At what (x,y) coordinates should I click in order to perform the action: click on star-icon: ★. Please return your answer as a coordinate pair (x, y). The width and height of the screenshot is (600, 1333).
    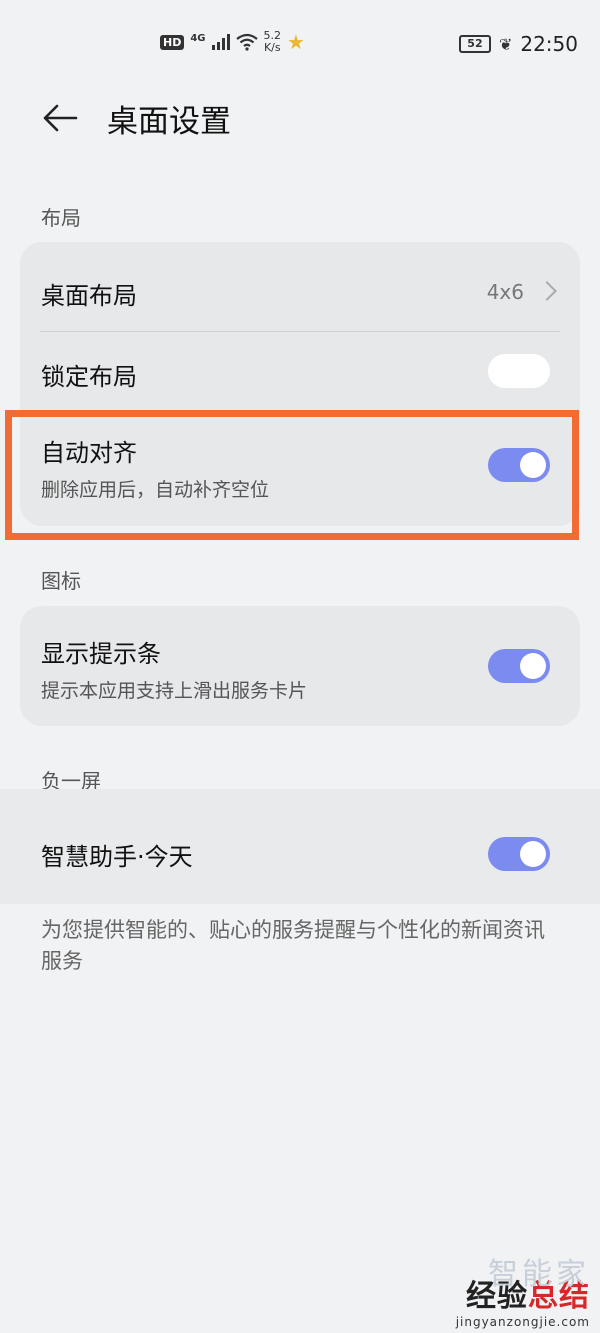
    Looking at the image, I should click on (296, 42).